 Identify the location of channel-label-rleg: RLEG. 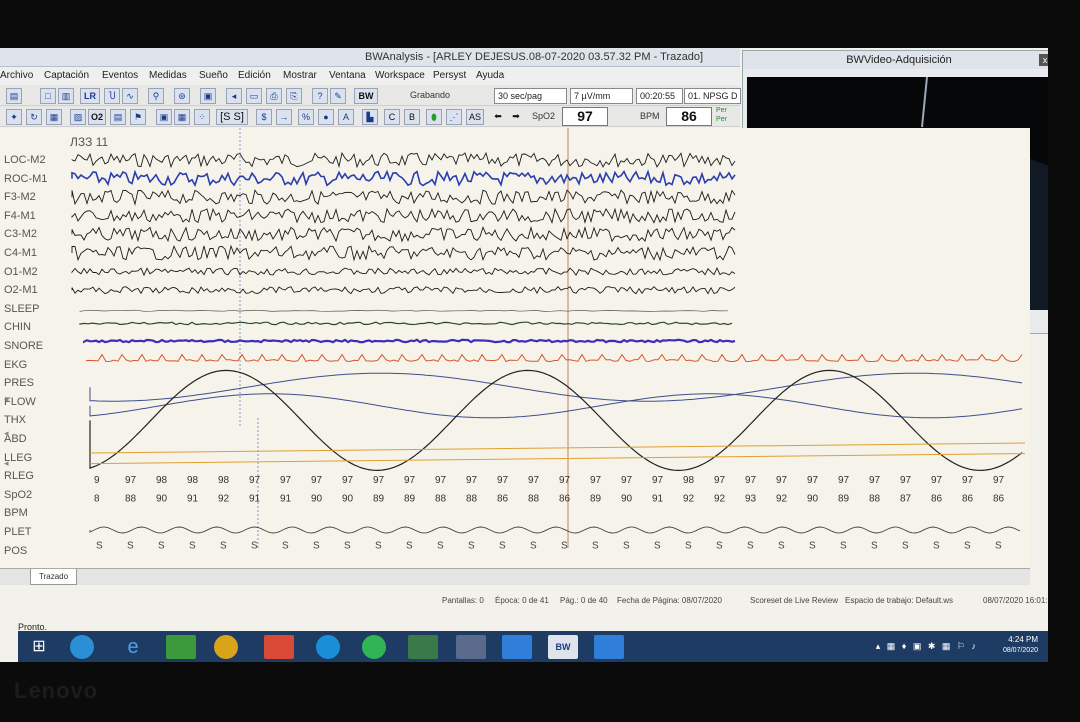
(19, 476).